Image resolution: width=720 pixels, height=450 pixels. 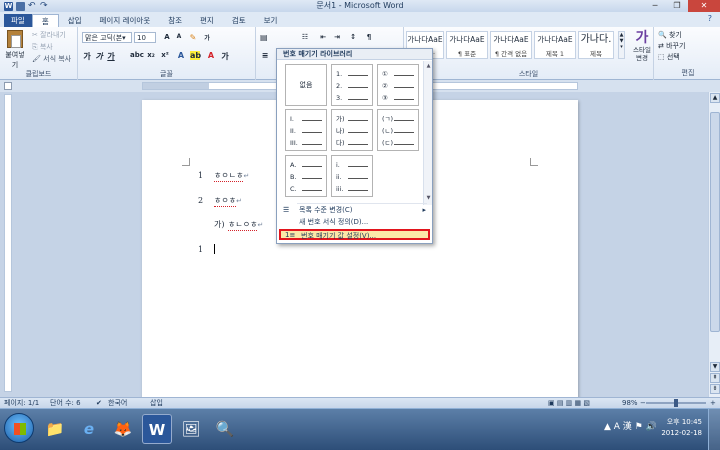 I want to click on underline-button: 가, so click(x=111, y=56).